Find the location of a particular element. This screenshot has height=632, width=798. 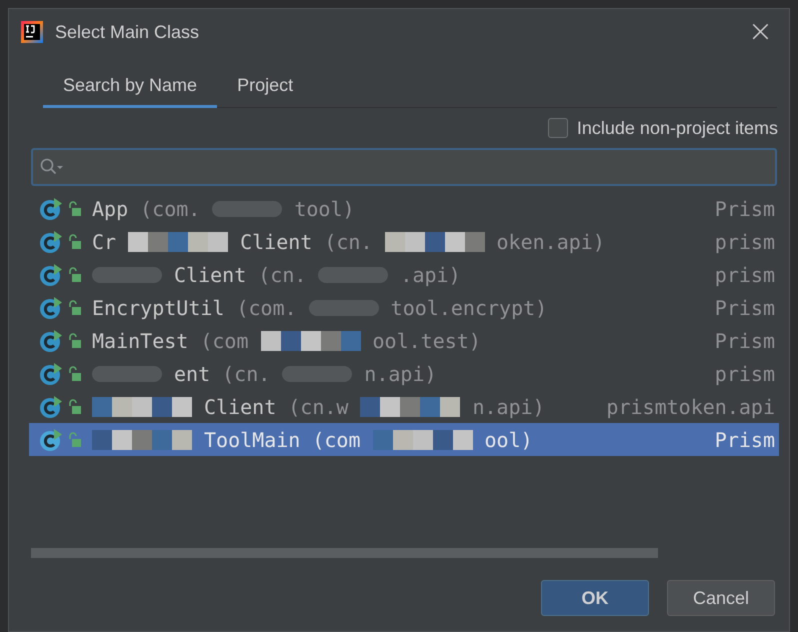

list-item: MainTest (com ool.test) Prism is located at coordinates (404, 340).